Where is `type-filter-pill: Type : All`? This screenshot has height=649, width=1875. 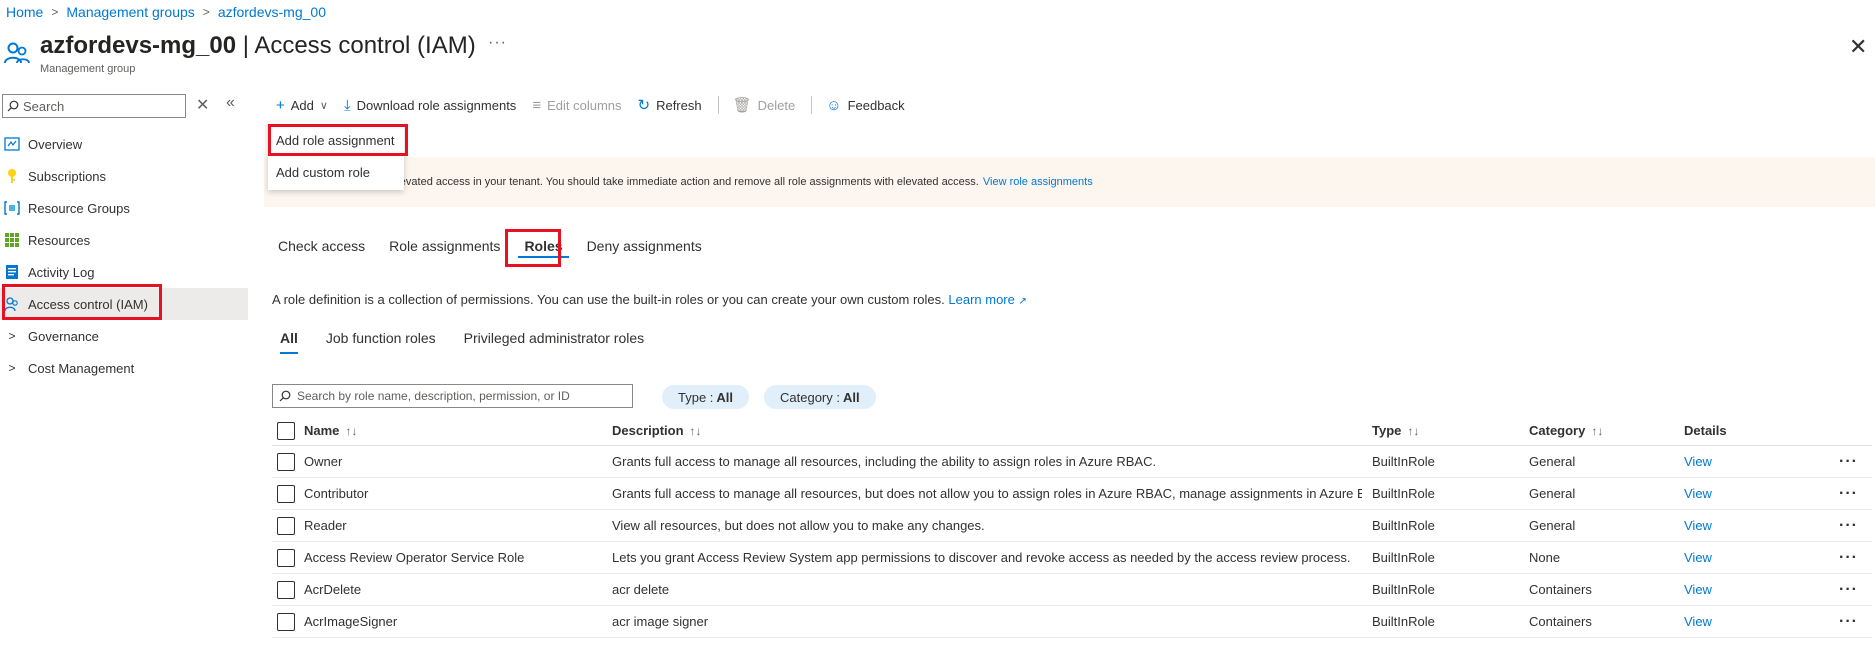
type-filter-pill: Type : All is located at coordinates (706, 397).